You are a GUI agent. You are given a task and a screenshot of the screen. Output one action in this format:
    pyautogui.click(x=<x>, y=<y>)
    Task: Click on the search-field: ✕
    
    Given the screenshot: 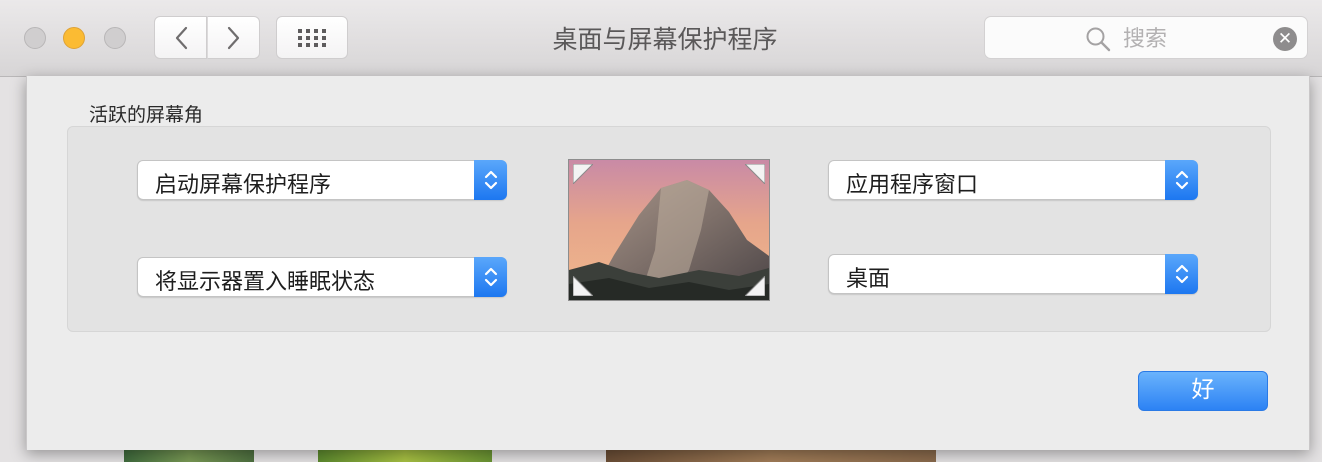 What is the action you would take?
    pyautogui.click(x=1146, y=37)
    